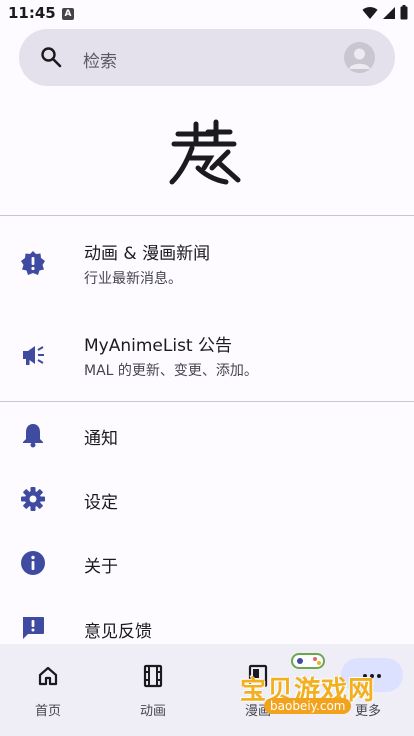 The width and height of the screenshot is (414, 736). What do you see at coordinates (68, 14) in the screenshot?
I see `sim-badge: A` at bounding box center [68, 14].